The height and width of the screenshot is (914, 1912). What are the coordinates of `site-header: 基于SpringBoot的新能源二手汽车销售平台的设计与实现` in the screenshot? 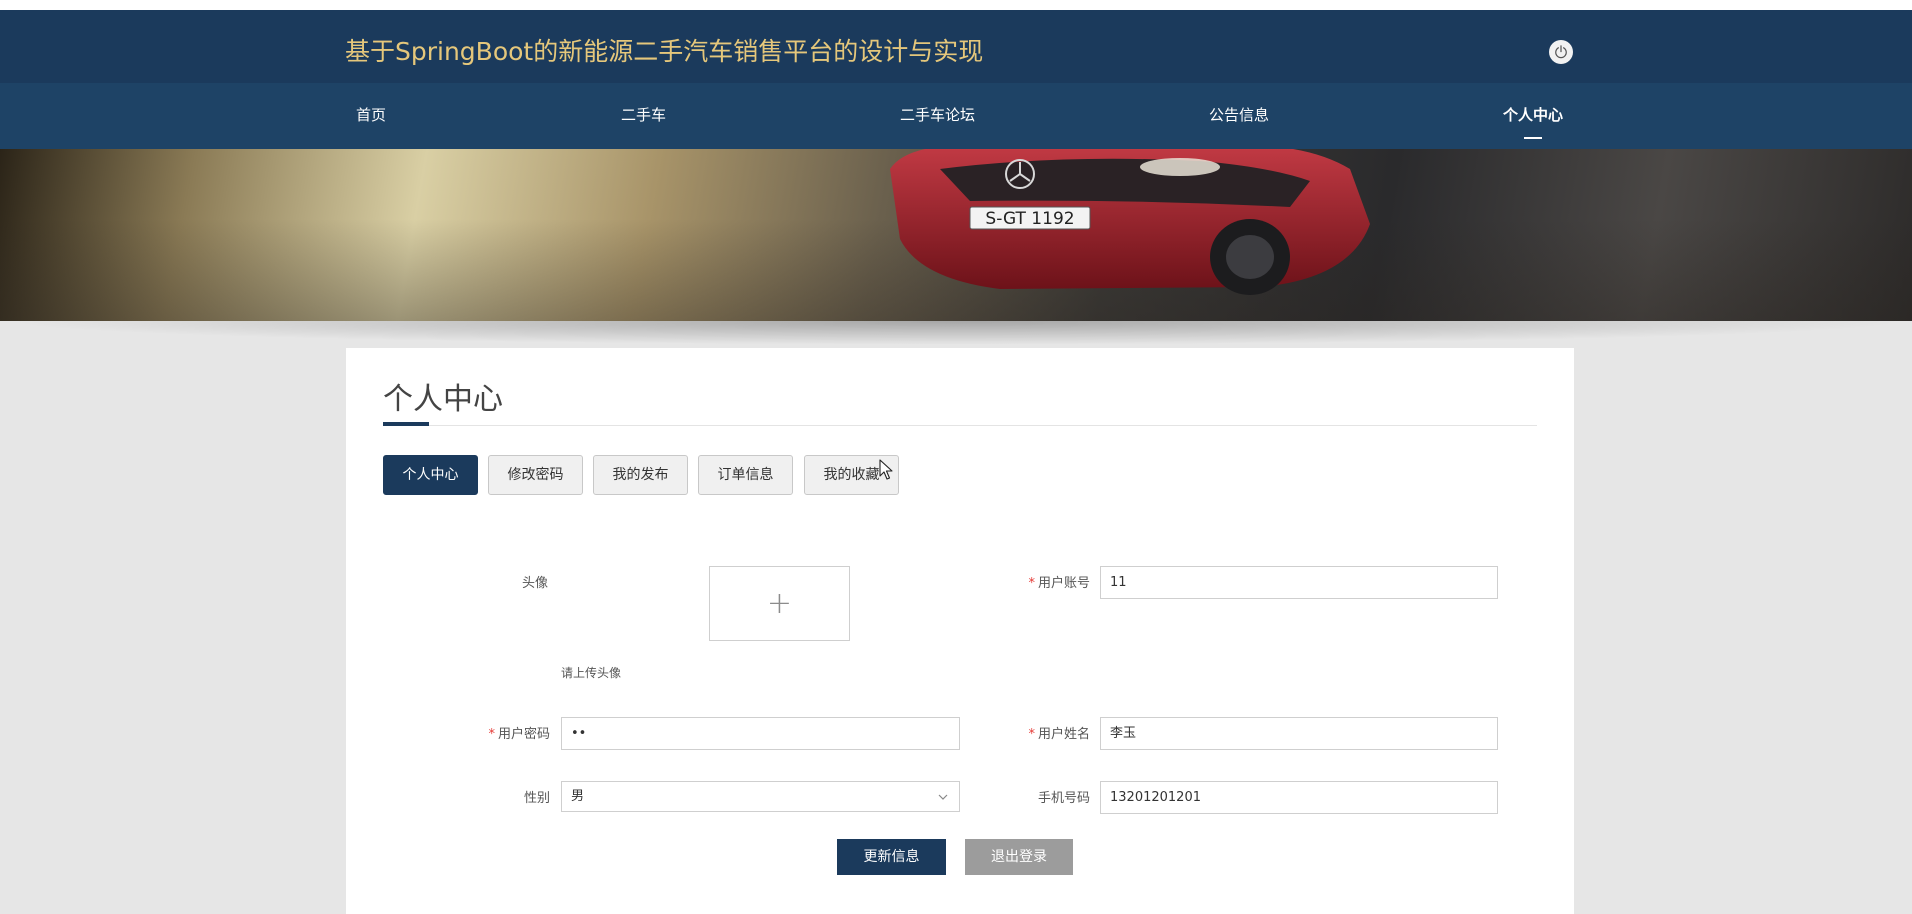 It's located at (956, 46).